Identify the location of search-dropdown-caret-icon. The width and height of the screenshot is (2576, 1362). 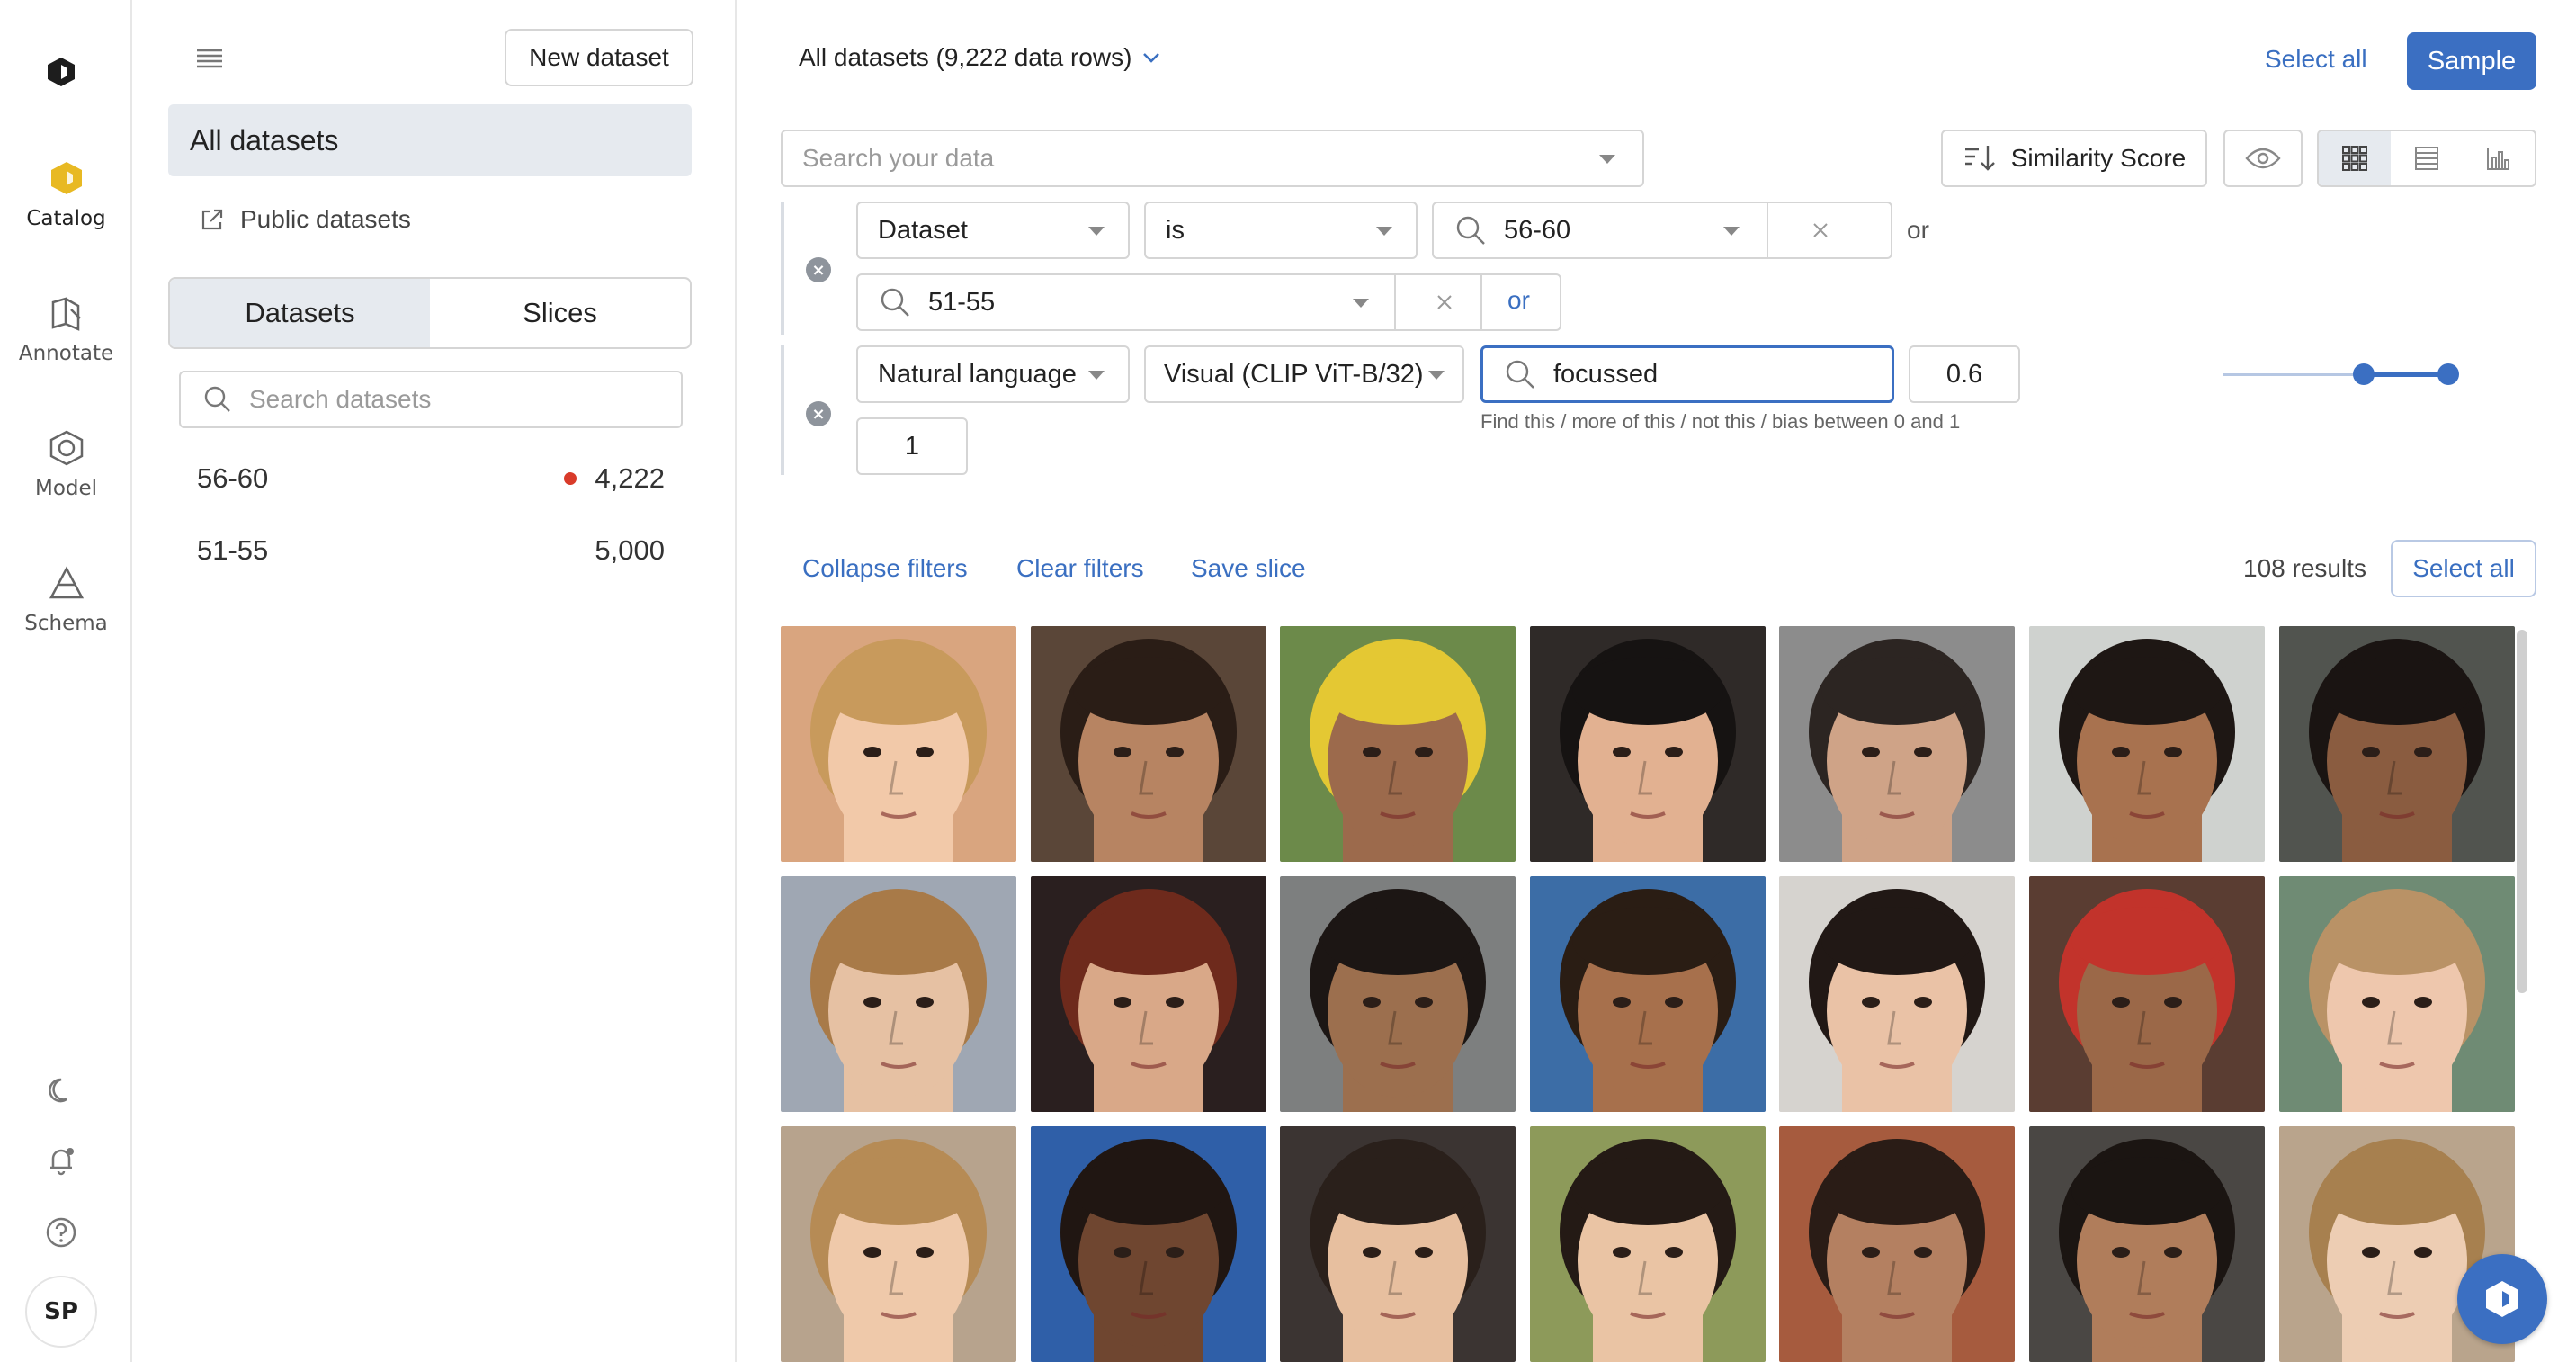
(1607, 159).